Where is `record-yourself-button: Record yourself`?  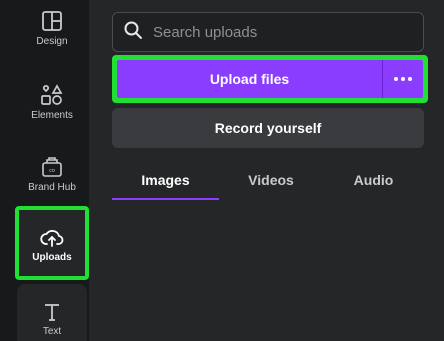 record-yourself-button: Record yourself is located at coordinates (268, 128).